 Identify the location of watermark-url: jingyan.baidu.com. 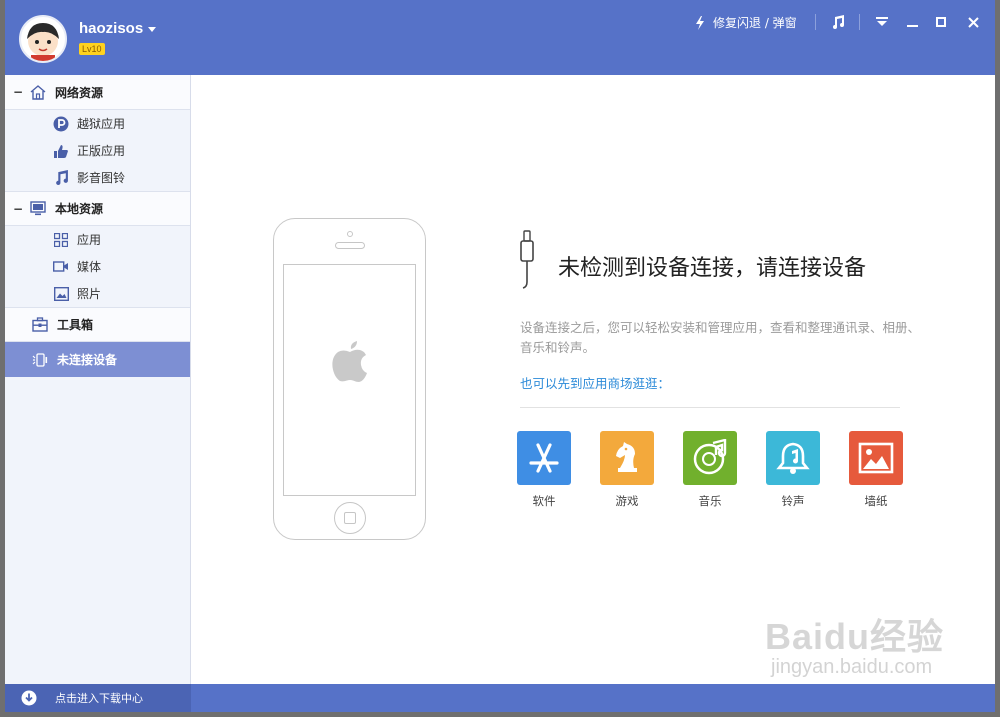
(852, 667).